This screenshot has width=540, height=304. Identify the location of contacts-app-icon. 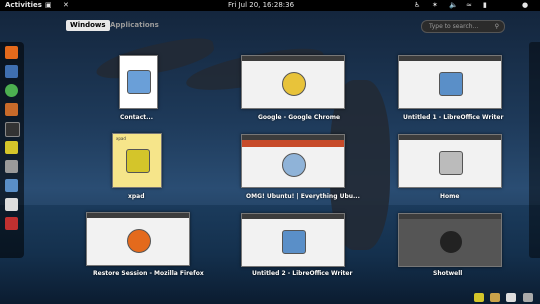
(139, 82).